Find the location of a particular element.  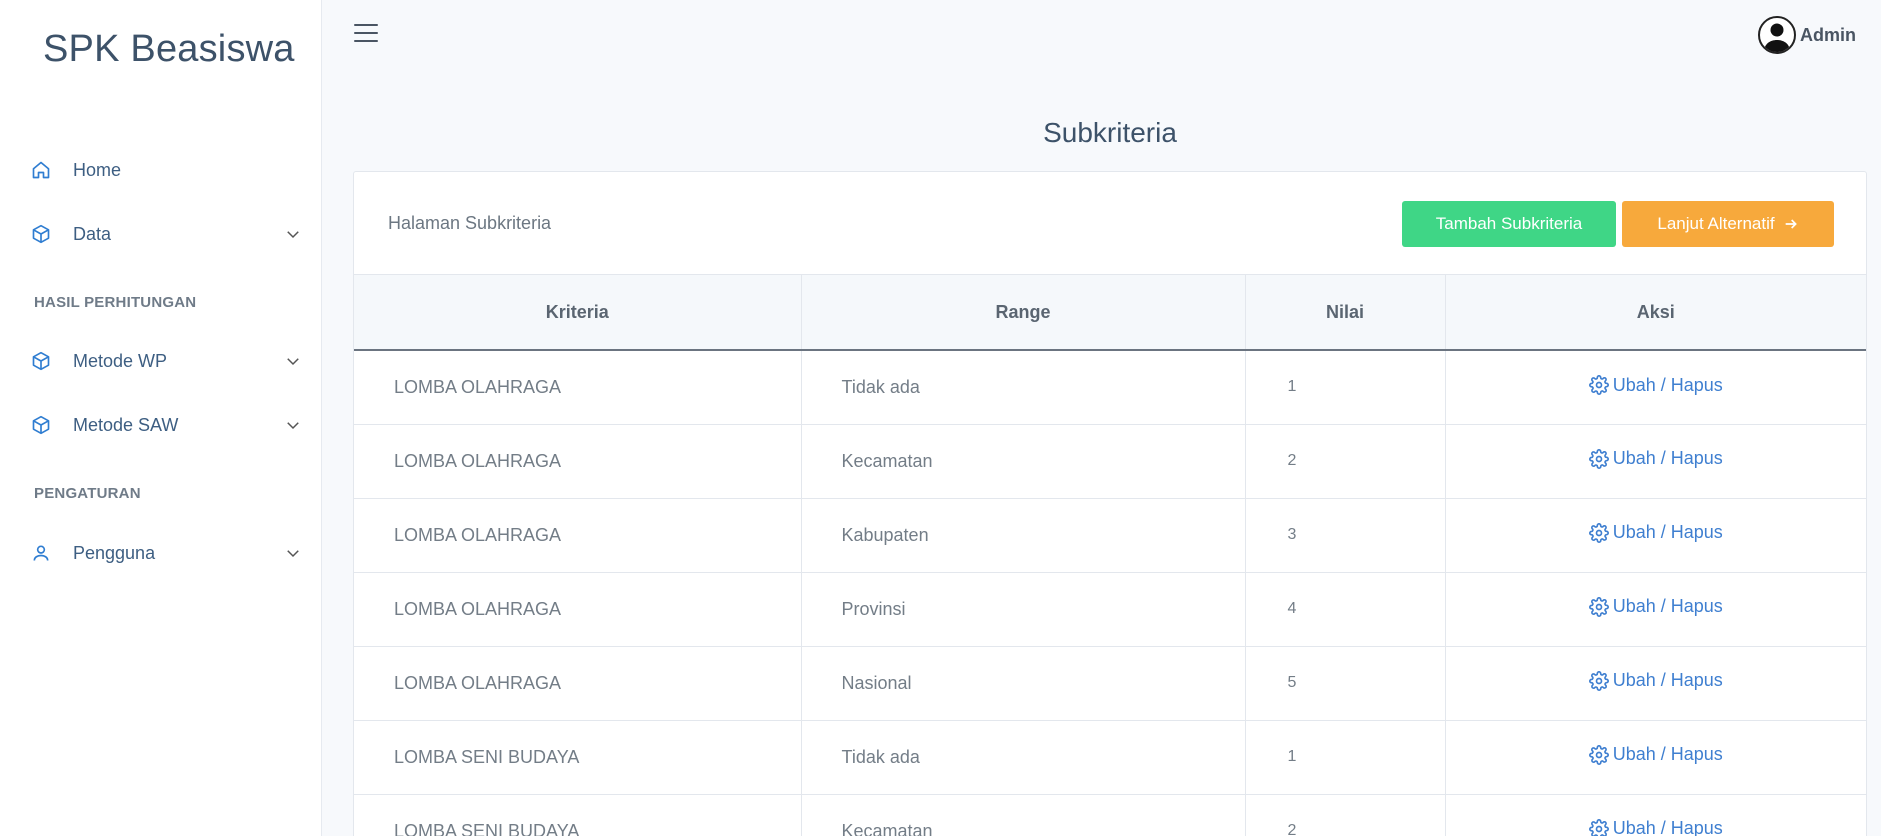

table-row: LOMBA OLAHRAGA Provinsi 4 Ubah / Hapus is located at coordinates (1110, 609).